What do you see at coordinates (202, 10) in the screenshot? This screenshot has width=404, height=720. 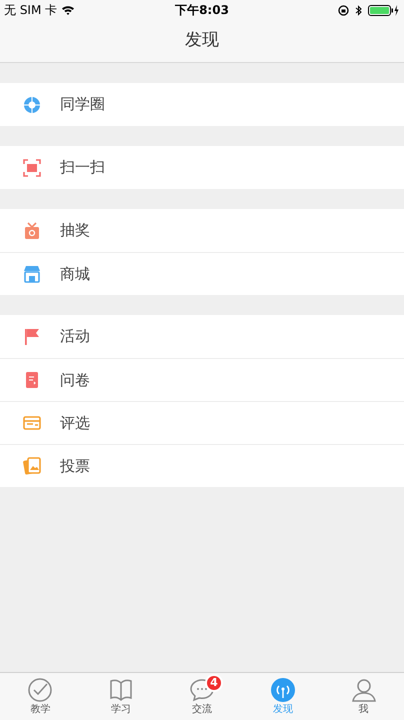 I see `clock-text: 下午8:03` at bounding box center [202, 10].